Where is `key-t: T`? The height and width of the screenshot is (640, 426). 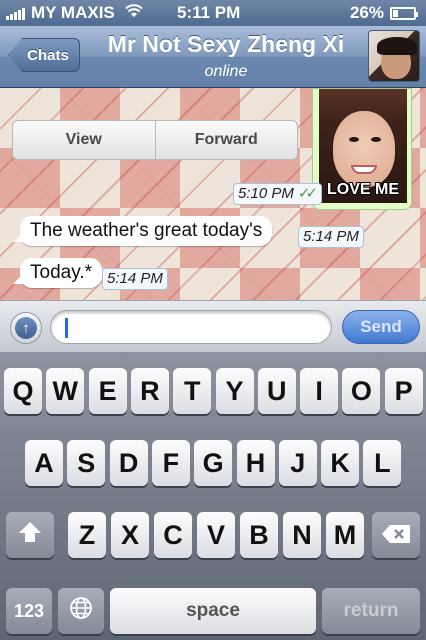 key-t: T is located at coordinates (192, 391).